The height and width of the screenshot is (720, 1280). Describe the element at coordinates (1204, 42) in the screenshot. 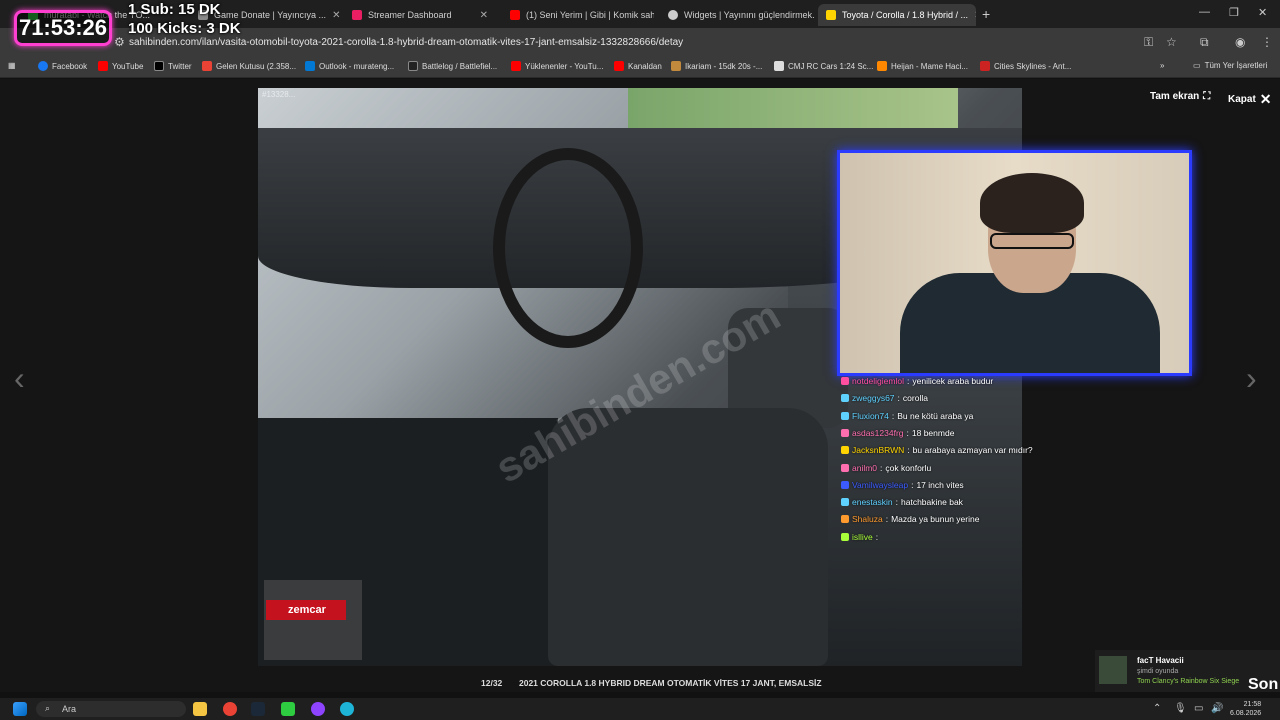

I see `extensions-icon: ⧉` at that location.